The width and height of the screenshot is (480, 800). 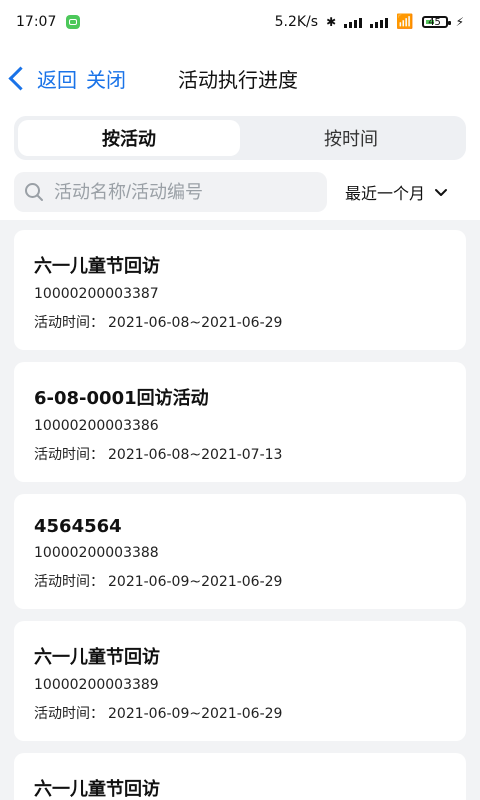 I want to click on close-label: 关闭, so click(x=106, y=79).